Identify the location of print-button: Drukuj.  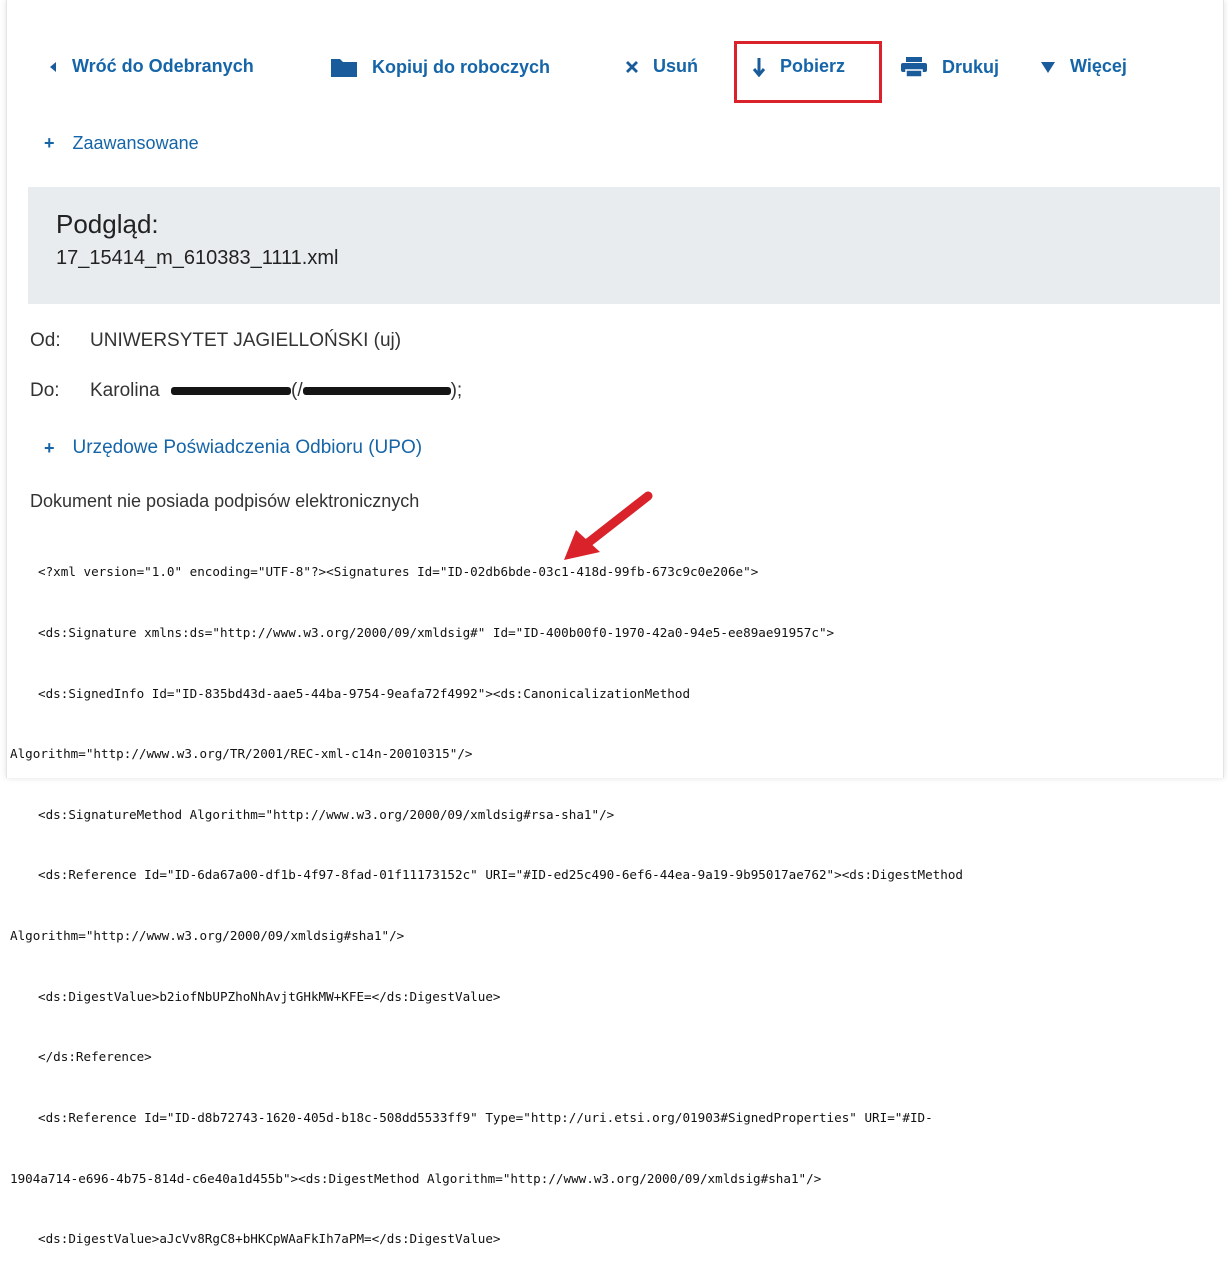
(949, 67).